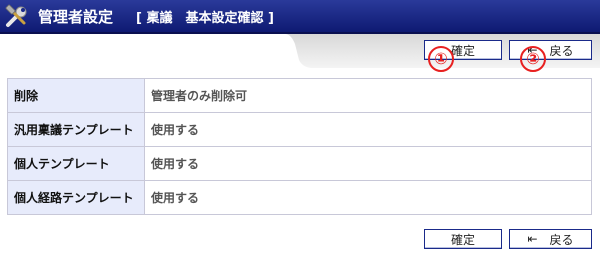 The height and width of the screenshot is (257, 600). Describe the element at coordinates (441, 59) in the screenshot. I see `annotation-badge-1: ①` at that location.